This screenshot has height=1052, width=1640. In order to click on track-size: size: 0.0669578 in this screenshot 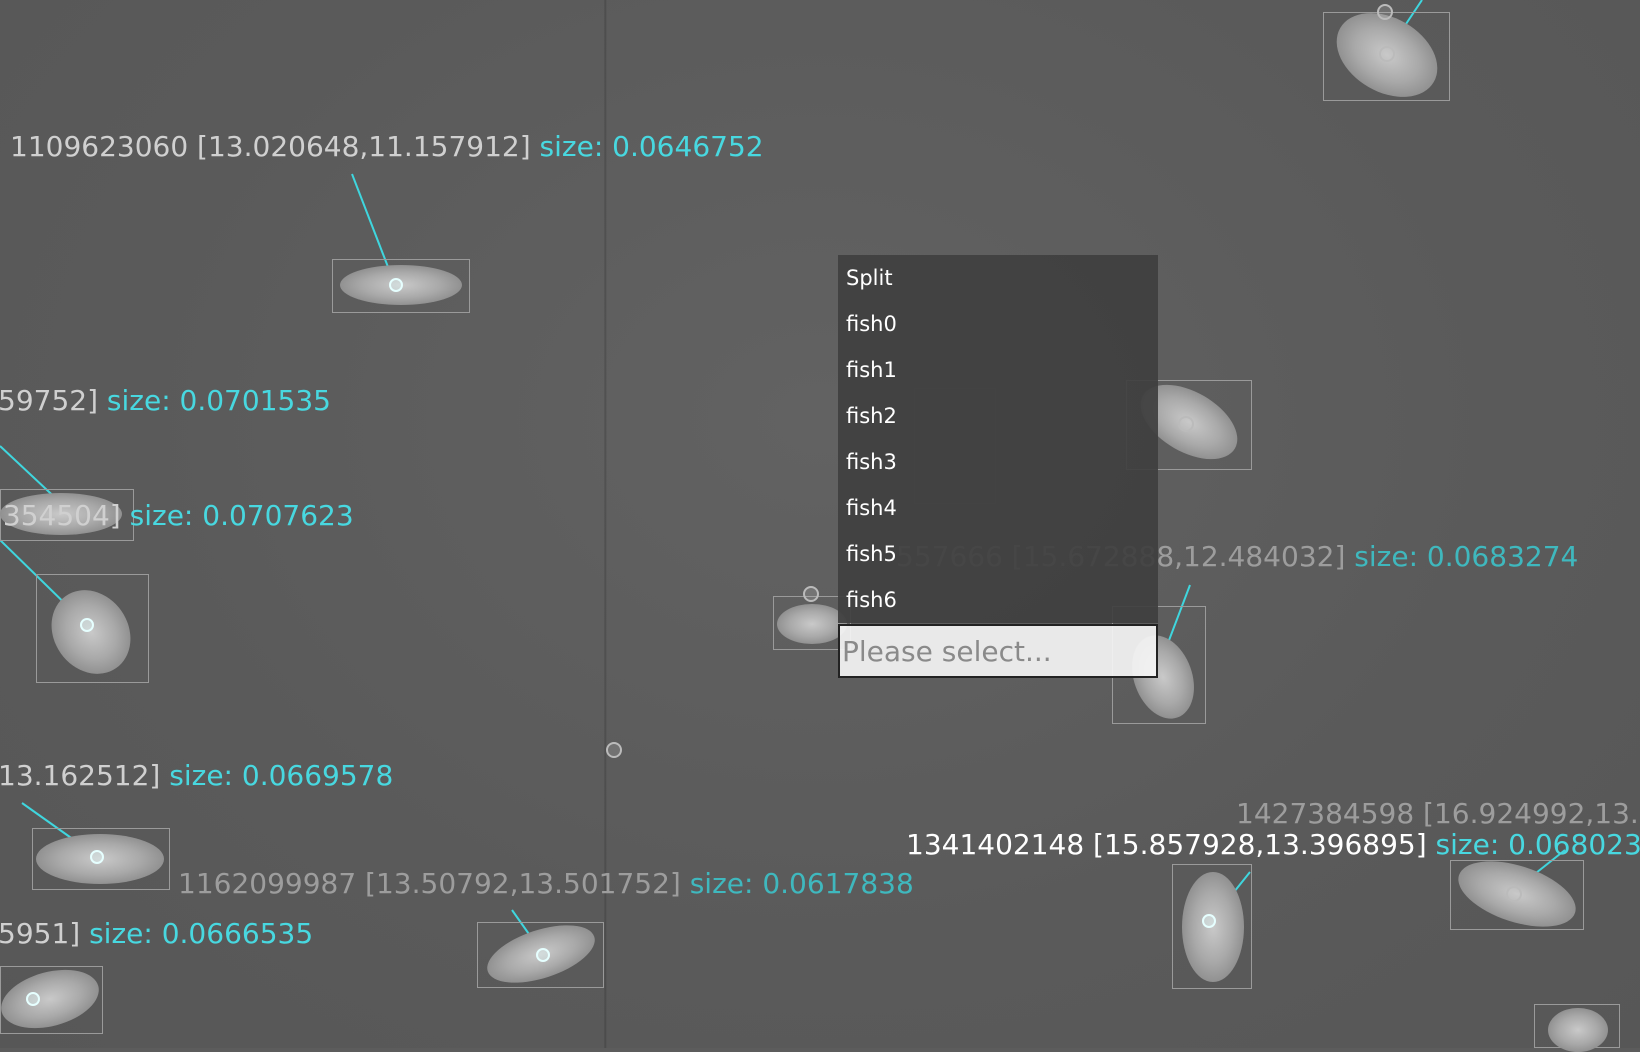, I will do `click(281, 775)`.